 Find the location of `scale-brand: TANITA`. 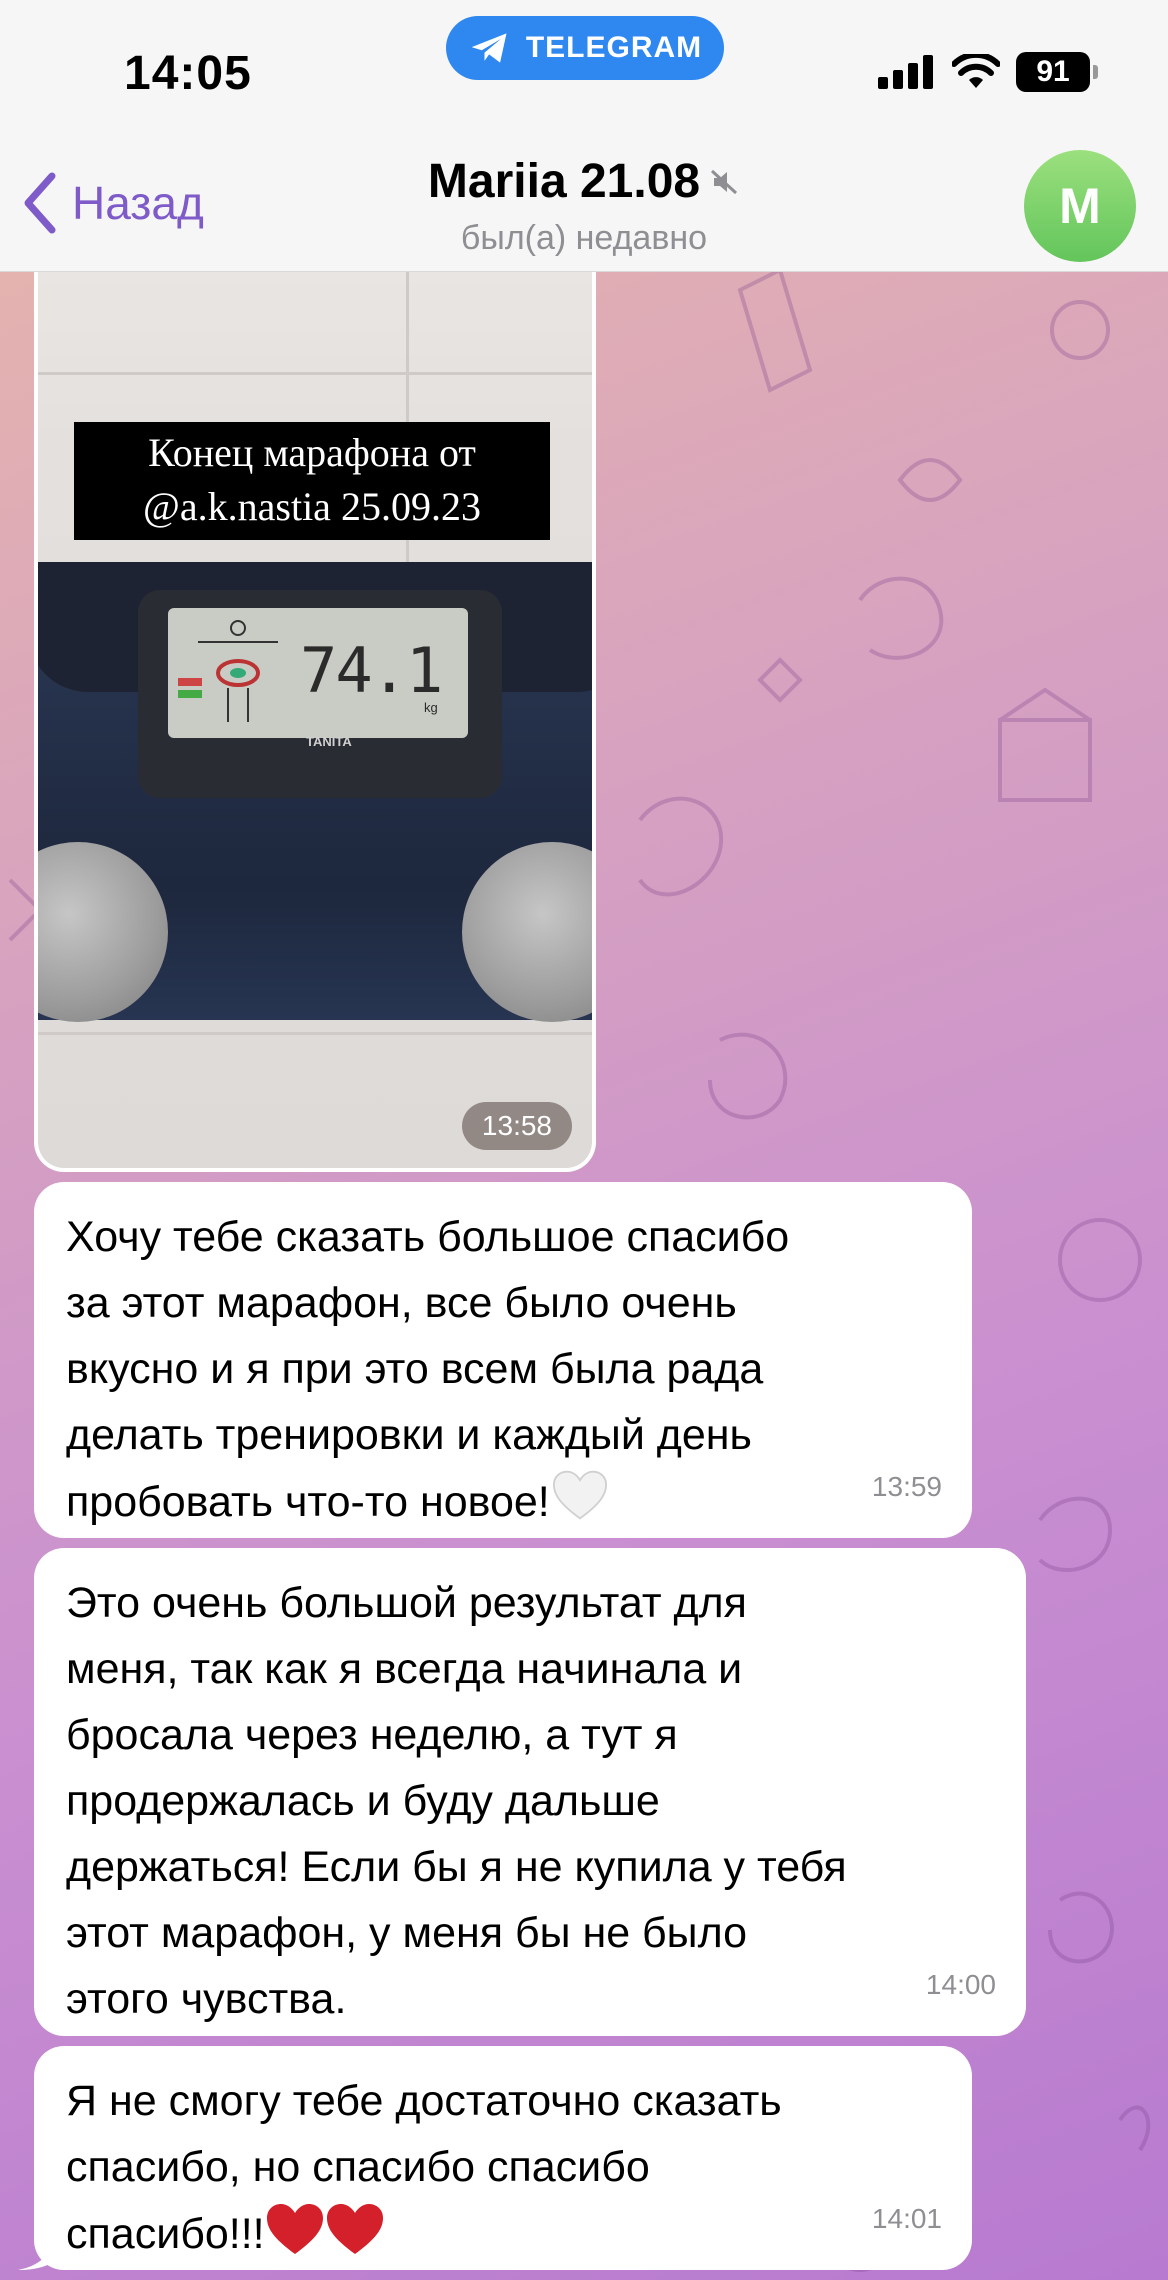

scale-brand: TANITA is located at coordinates (329, 741).